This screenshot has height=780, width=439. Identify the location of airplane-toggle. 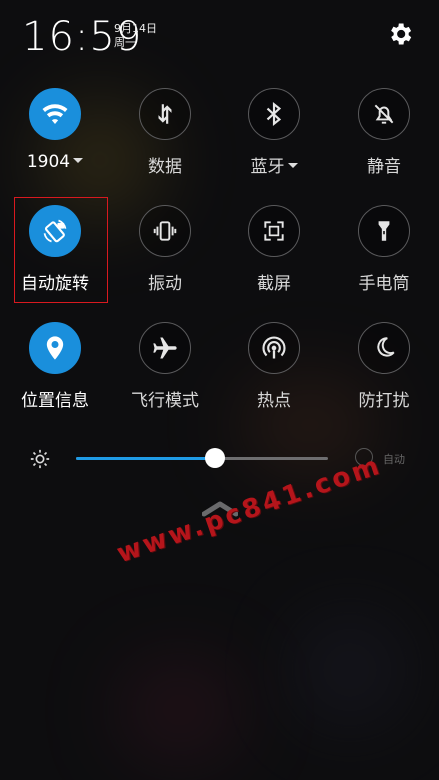
(165, 348).